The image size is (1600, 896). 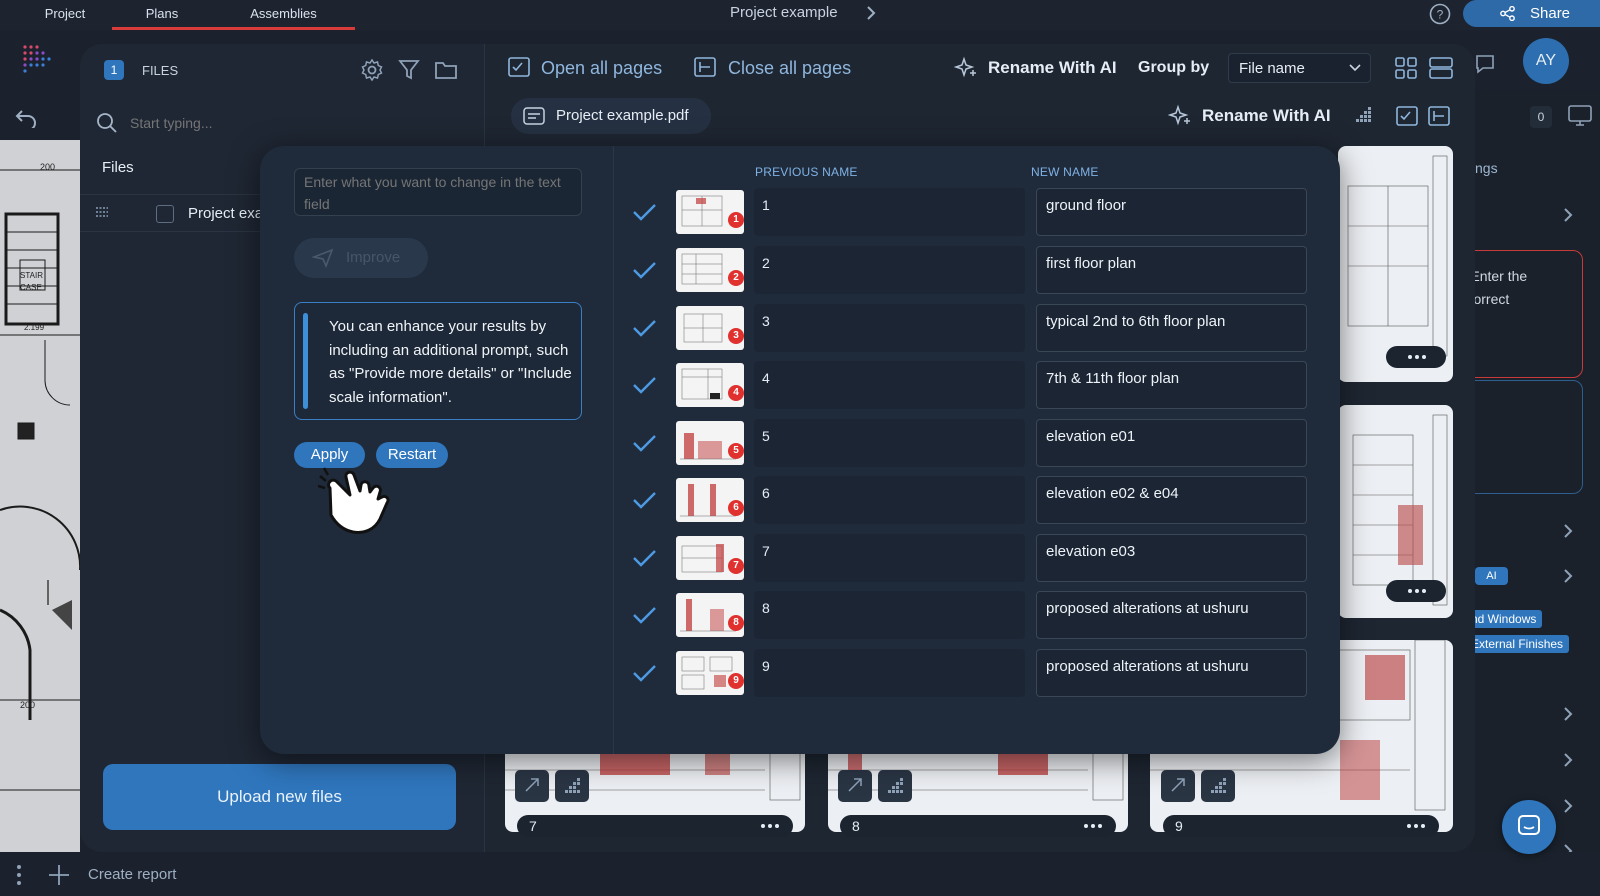 I want to click on chevron-down-icon, so click(x=1355, y=68).